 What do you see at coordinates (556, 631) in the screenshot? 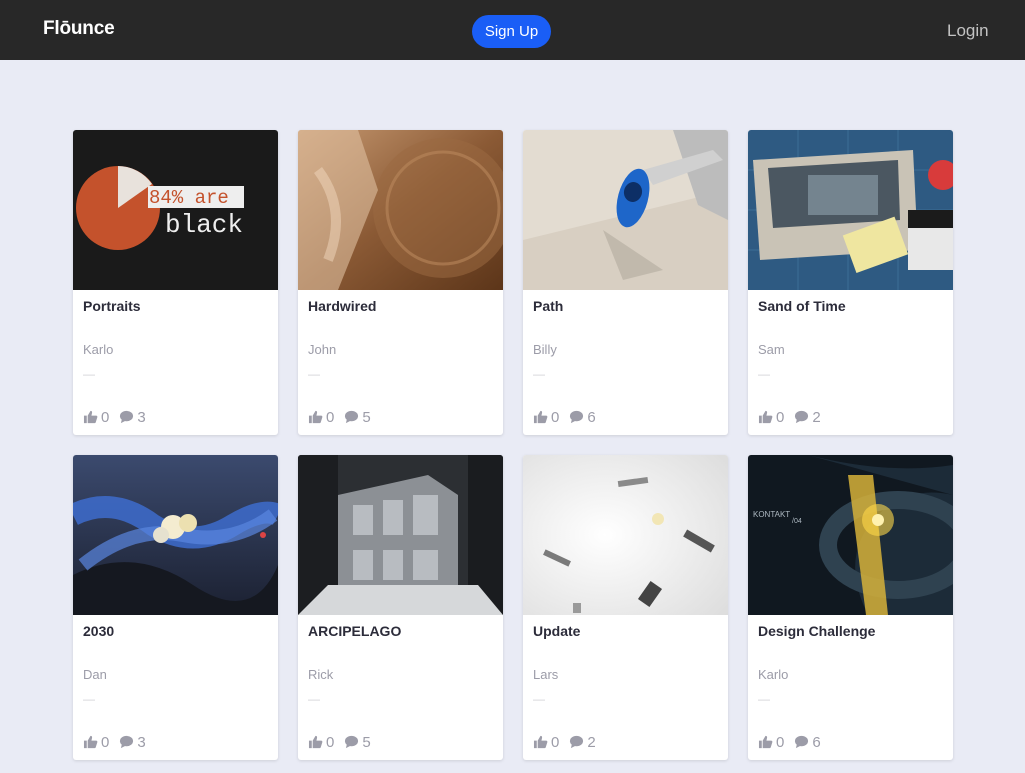
I see `project-title: Update` at bounding box center [556, 631].